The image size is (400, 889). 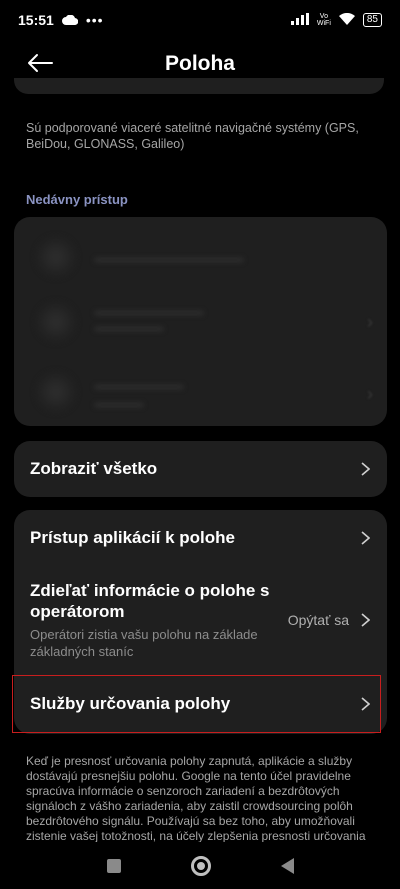 I want to click on back-nav-button, so click(x=287, y=865).